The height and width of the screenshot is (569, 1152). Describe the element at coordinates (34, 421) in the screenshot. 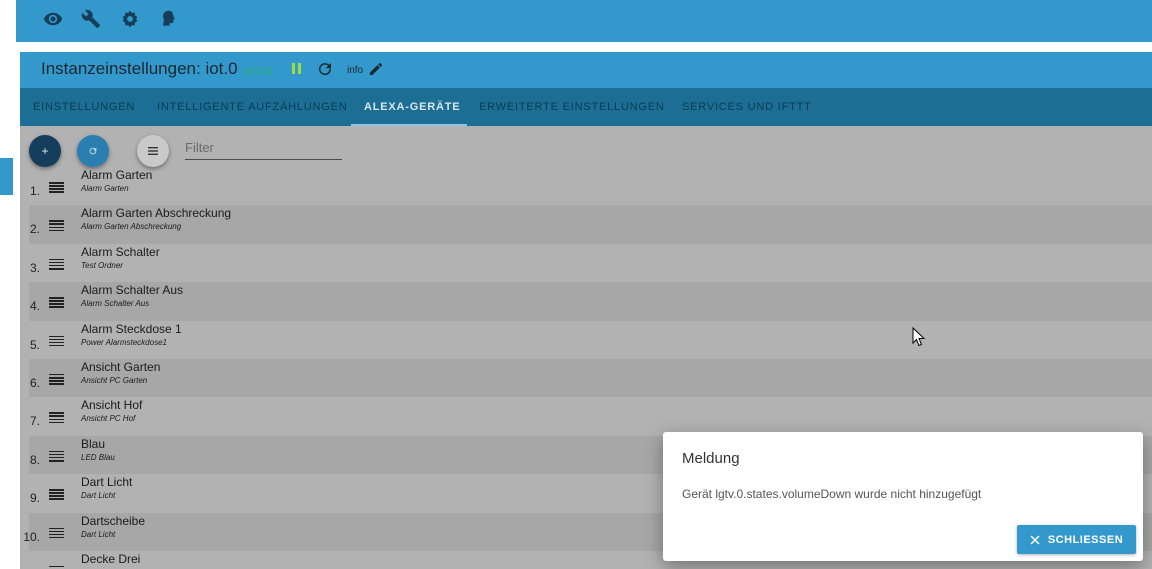

I see `row-number: 7.` at that location.